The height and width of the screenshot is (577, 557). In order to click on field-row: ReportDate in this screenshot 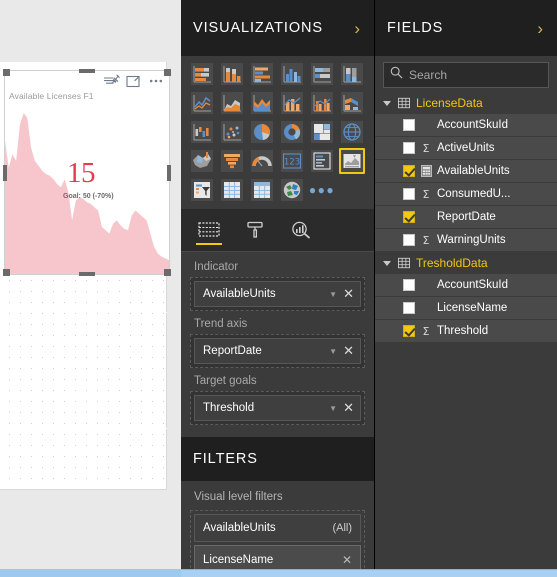, I will do `click(466, 217)`.